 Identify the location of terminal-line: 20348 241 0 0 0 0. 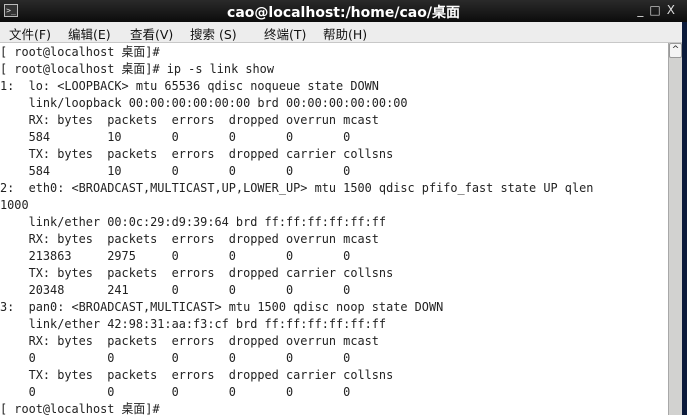
(175, 289).